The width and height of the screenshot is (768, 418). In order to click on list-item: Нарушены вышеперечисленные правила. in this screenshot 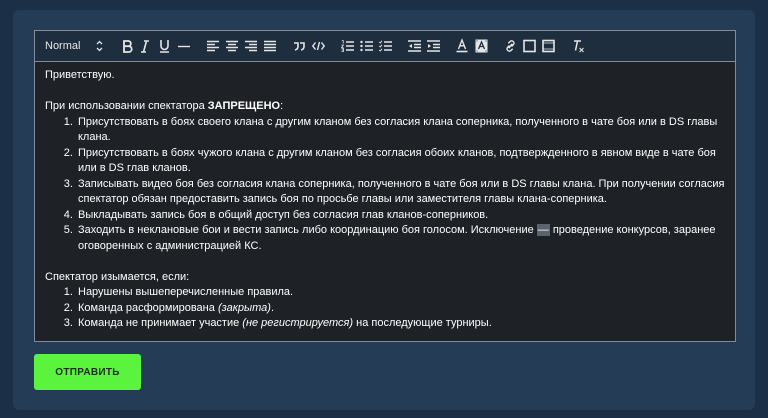, I will do `click(400, 293)`.